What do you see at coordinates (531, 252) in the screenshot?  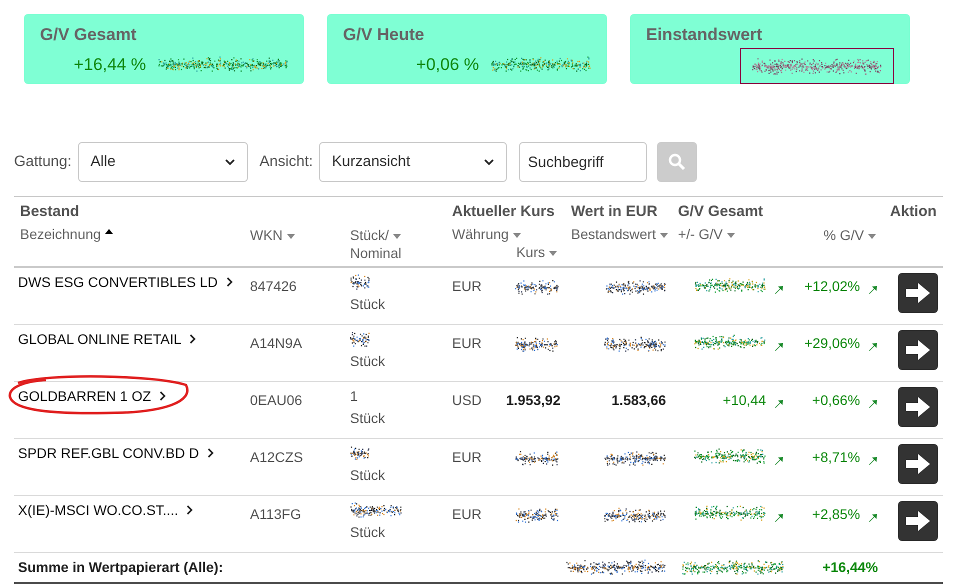 I see `column-heading: Kurs` at bounding box center [531, 252].